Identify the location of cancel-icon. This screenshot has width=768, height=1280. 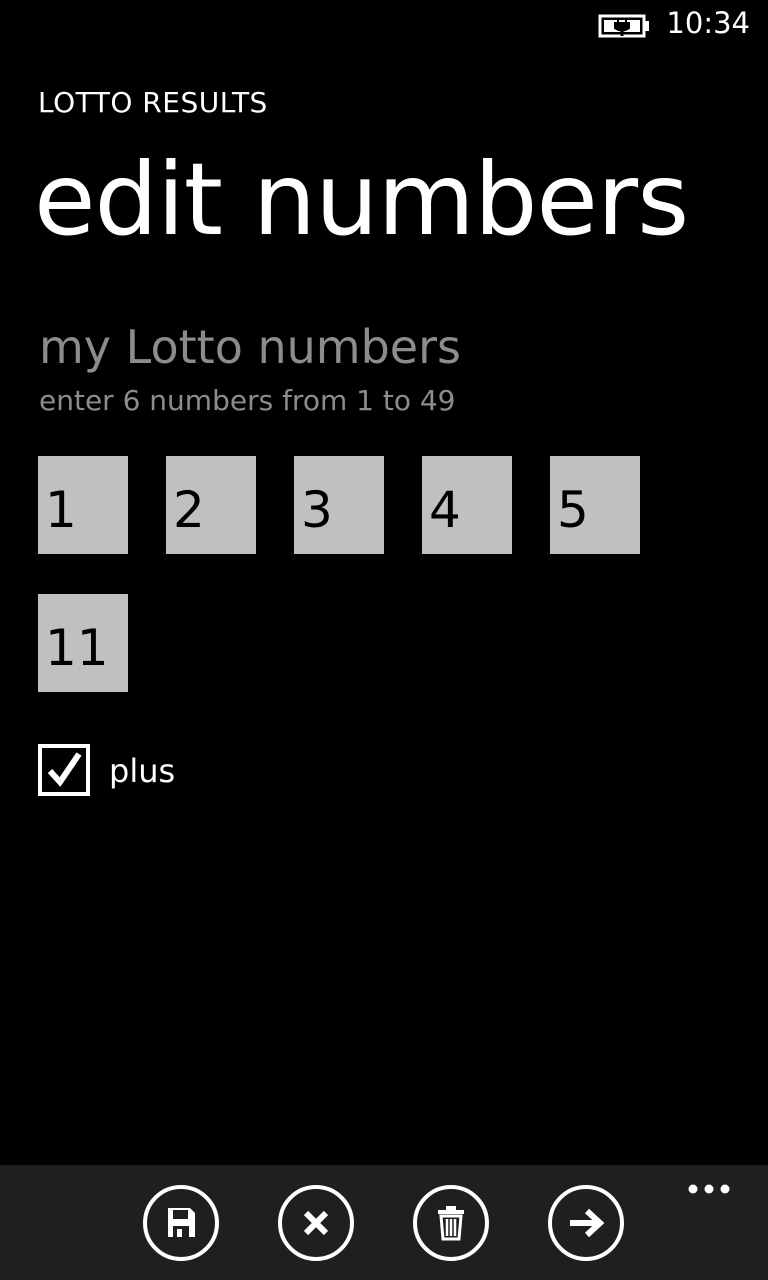
(316, 1223).